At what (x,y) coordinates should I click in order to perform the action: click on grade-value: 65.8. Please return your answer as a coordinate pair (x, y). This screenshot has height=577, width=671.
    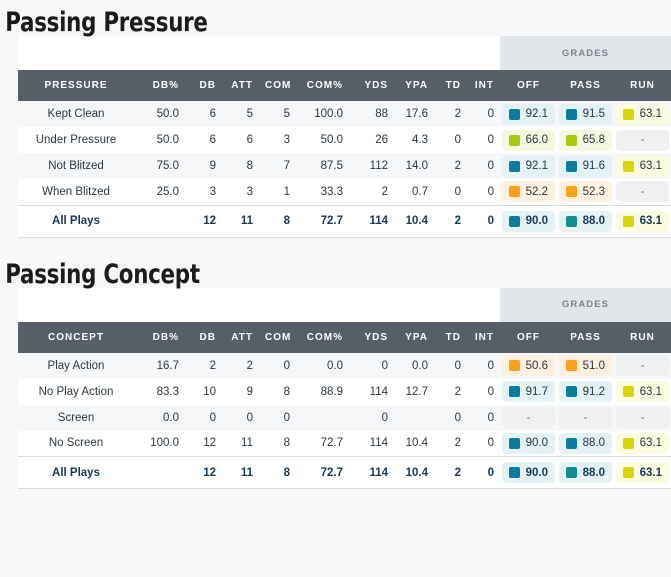
    Looking at the image, I should click on (593, 140).